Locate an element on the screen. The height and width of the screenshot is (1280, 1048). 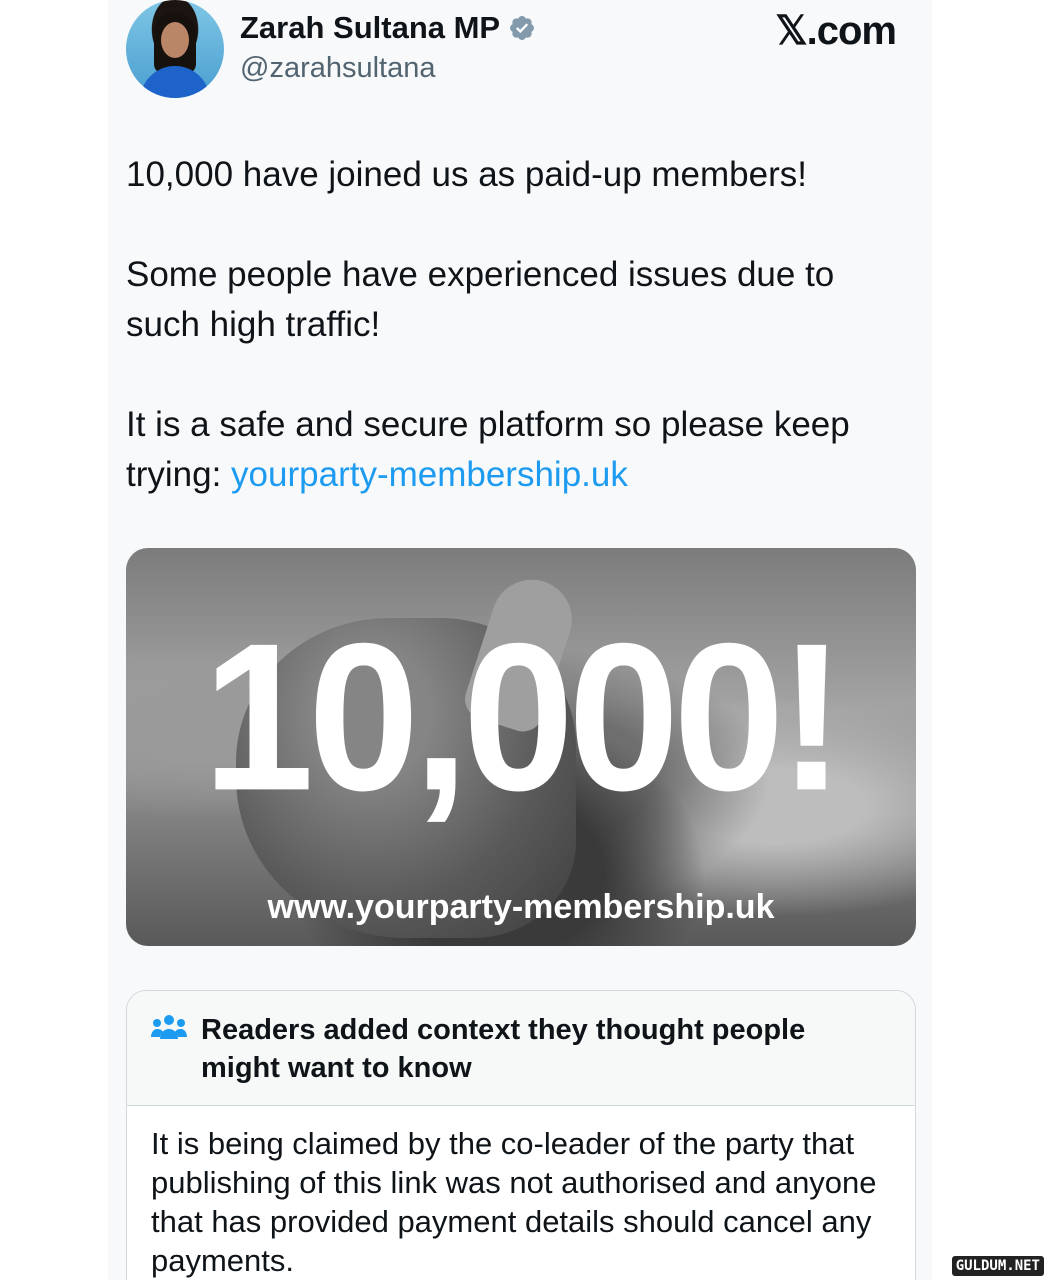
image-url-text: www.yourparty-membership.uk is located at coordinates (521, 907).